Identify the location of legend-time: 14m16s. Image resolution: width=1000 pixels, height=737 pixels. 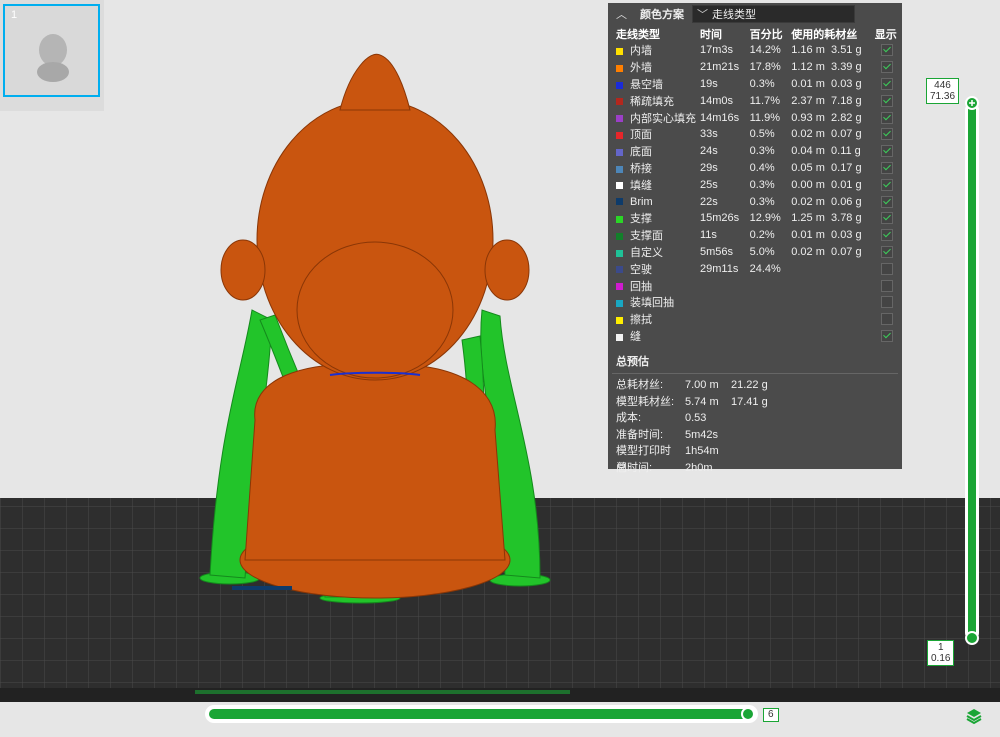
(720, 117).